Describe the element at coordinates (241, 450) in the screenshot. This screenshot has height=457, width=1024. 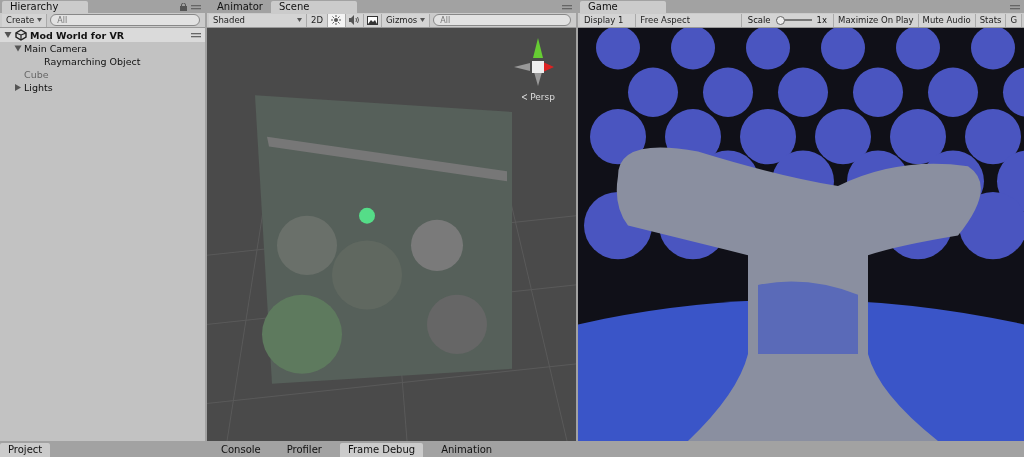
I see `panel-tab: Console` at that location.